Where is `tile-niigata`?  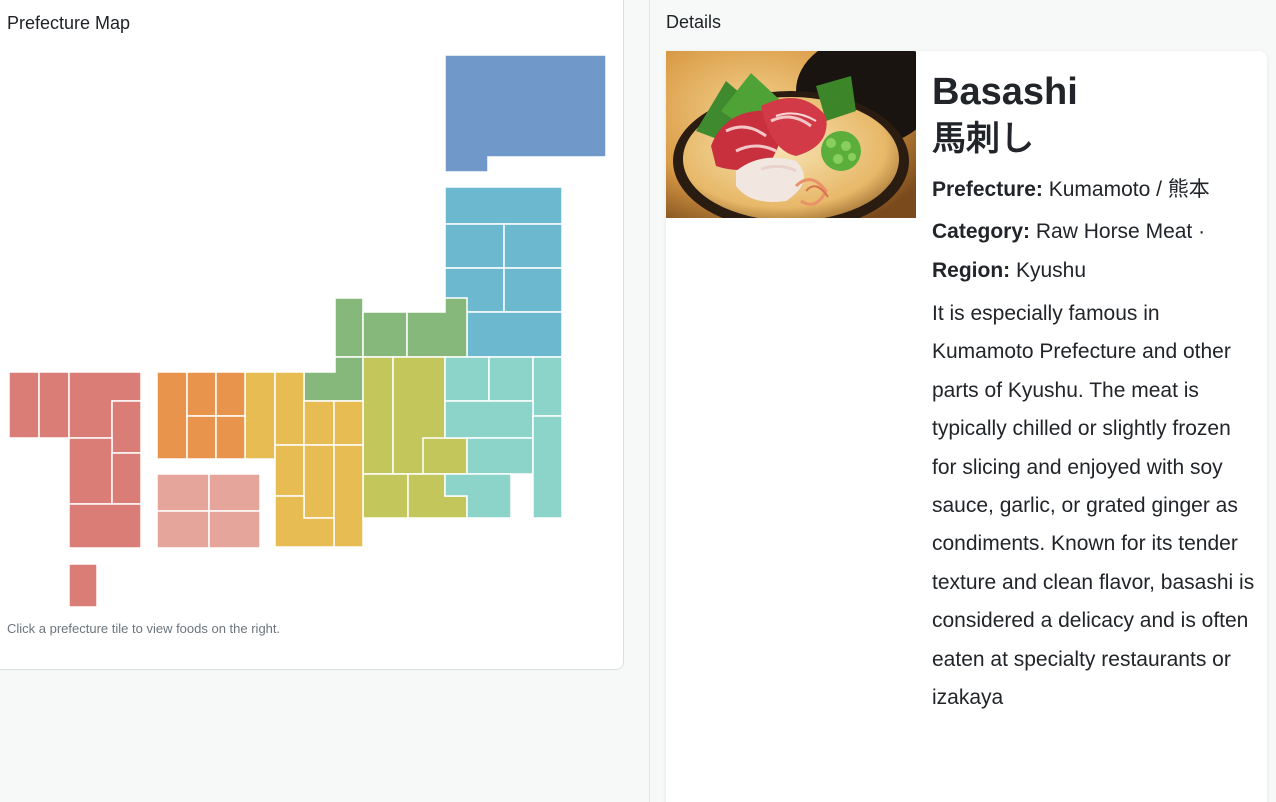 tile-niigata is located at coordinates (437, 327).